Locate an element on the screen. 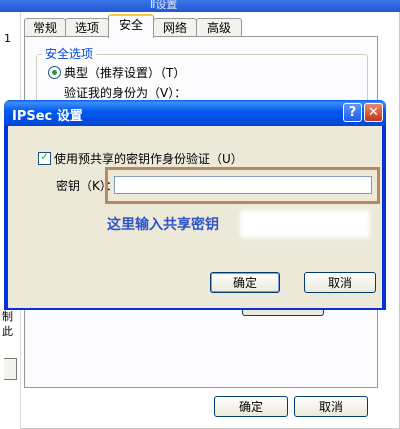 The height and width of the screenshot is (429, 400). security-options-label: 安全选项 is located at coordinates (69, 53).